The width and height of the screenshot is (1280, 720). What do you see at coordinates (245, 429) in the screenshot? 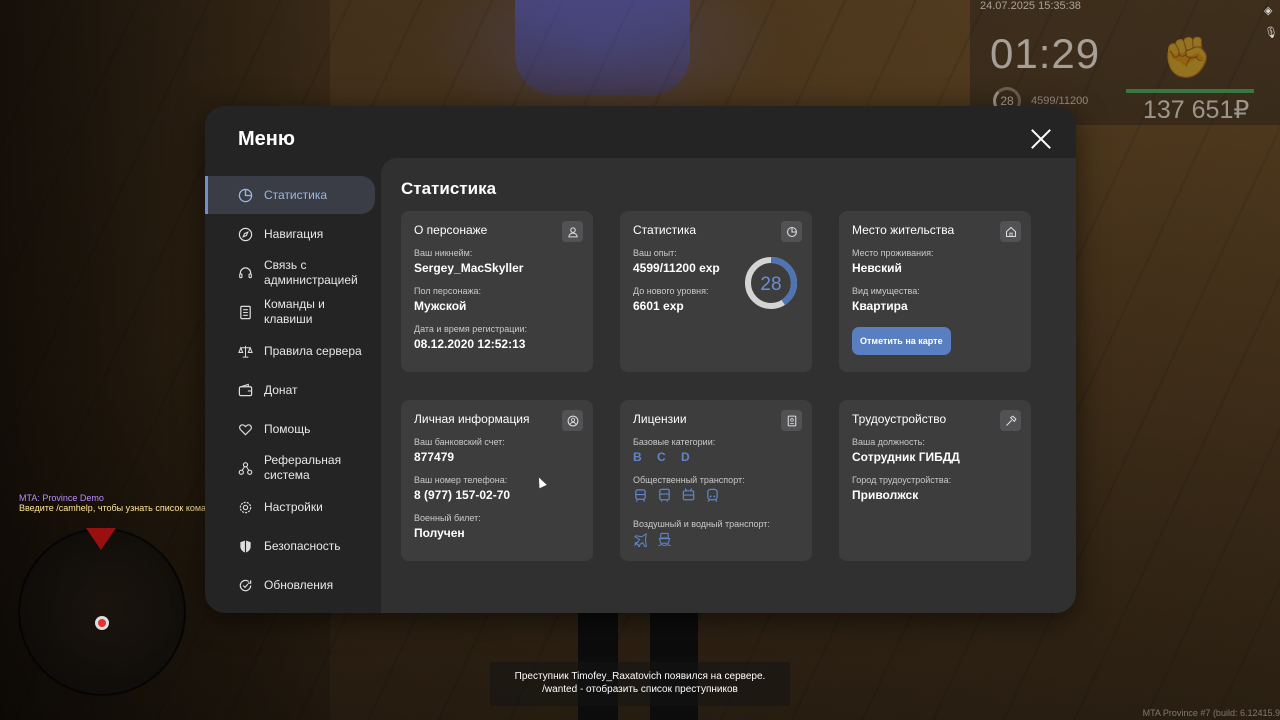
I see `heart-hand-icon` at bounding box center [245, 429].